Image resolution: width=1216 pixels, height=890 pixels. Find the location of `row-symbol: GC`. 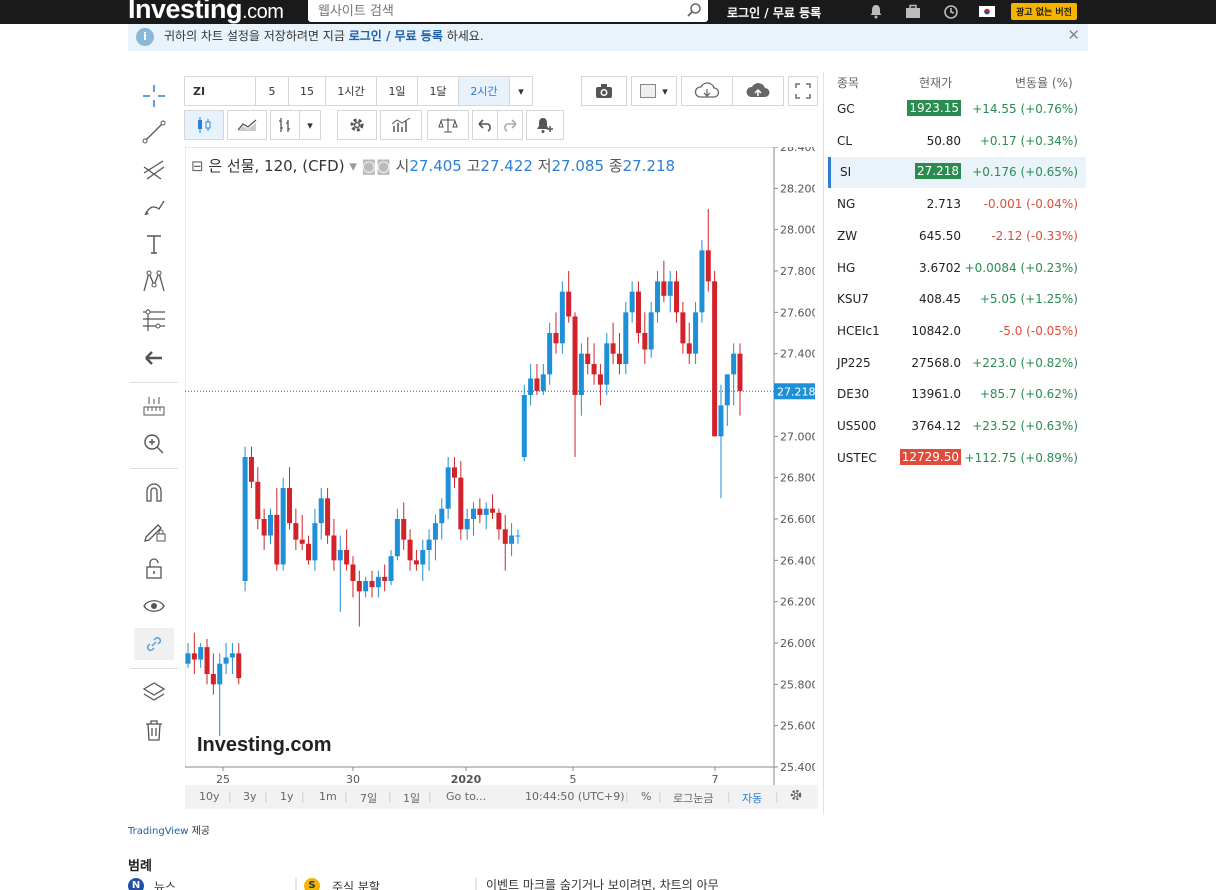

row-symbol: GC is located at coordinates (846, 109).